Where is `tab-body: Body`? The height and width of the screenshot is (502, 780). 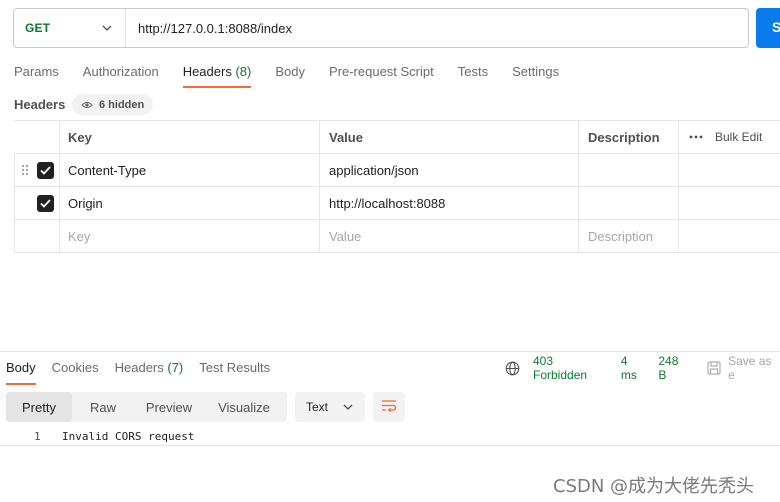 tab-body: Body is located at coordinates (290, 75).